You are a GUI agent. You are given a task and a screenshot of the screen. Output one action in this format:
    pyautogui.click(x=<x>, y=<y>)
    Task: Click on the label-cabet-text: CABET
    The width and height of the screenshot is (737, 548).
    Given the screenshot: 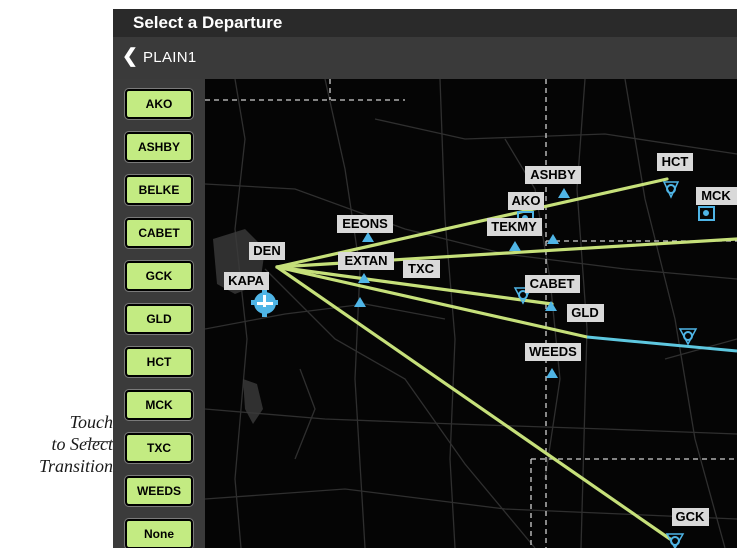 What is the action you would take?
    pyautogui.click(x=552, y=283)
    